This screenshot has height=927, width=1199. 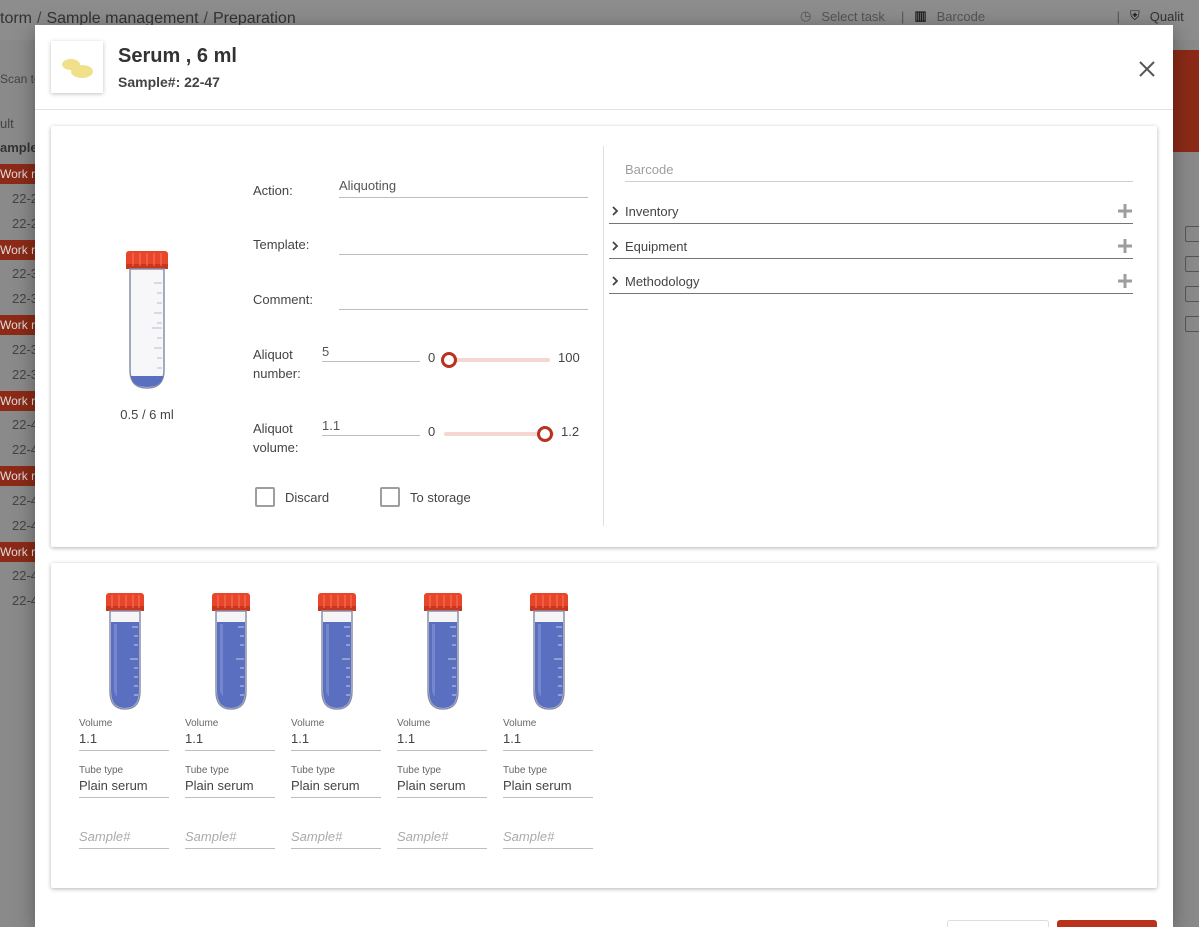 What do you see at coordinates (1135, 15) in the screenshot?
I see `shield-icon: ⛨` at bounding box center [1135, 15].